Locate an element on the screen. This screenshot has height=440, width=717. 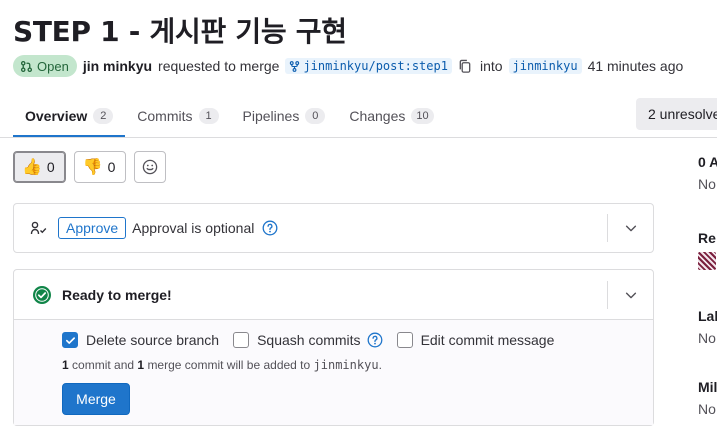
sidebar-milestone-value: No is located at coordinates (707, 409).